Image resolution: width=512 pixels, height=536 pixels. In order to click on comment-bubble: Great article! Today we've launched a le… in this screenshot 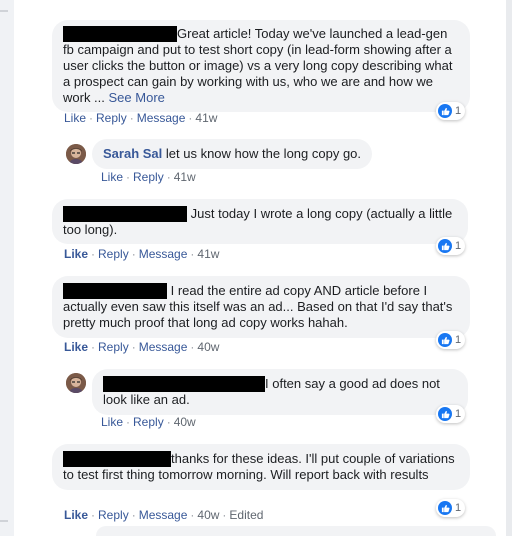, I will do `click(261, 66)`.